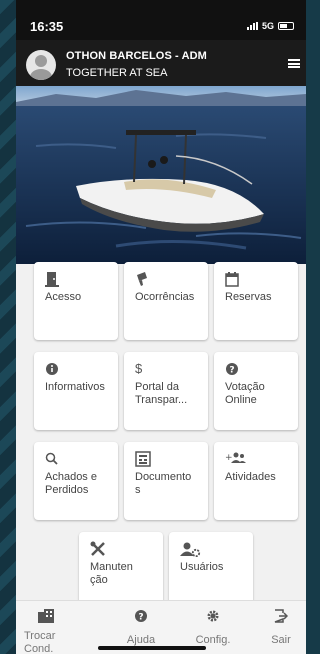 Image resolution: width=320 pixels, height=654 pixels. Describe the element at coordinates (250, 477) in the screenshot. I see `card-label: Atividades` at that location.